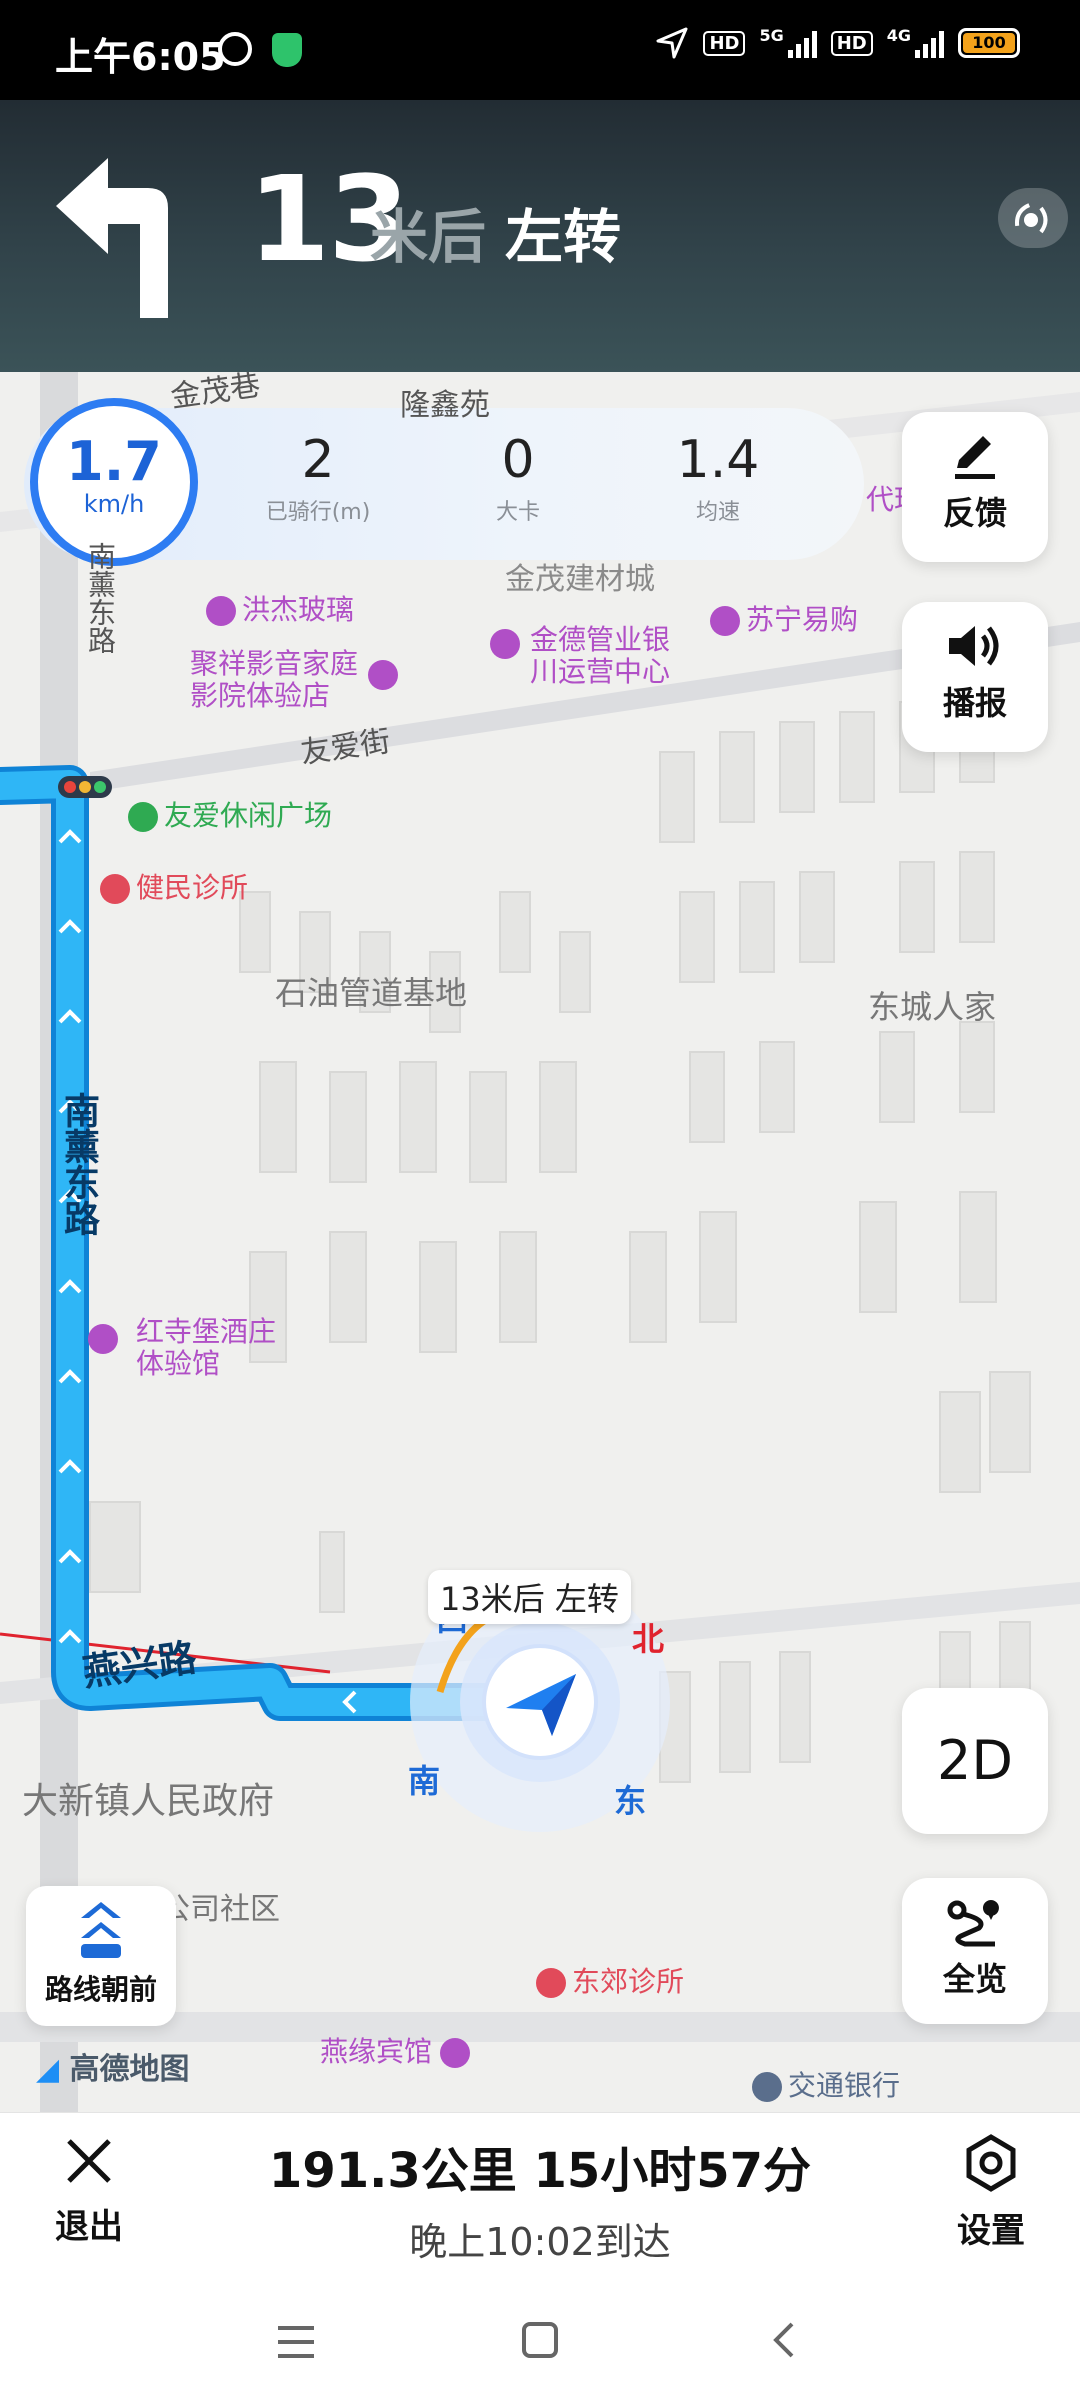  I want to click on network-4g-label: 4G, so click(898, 35).